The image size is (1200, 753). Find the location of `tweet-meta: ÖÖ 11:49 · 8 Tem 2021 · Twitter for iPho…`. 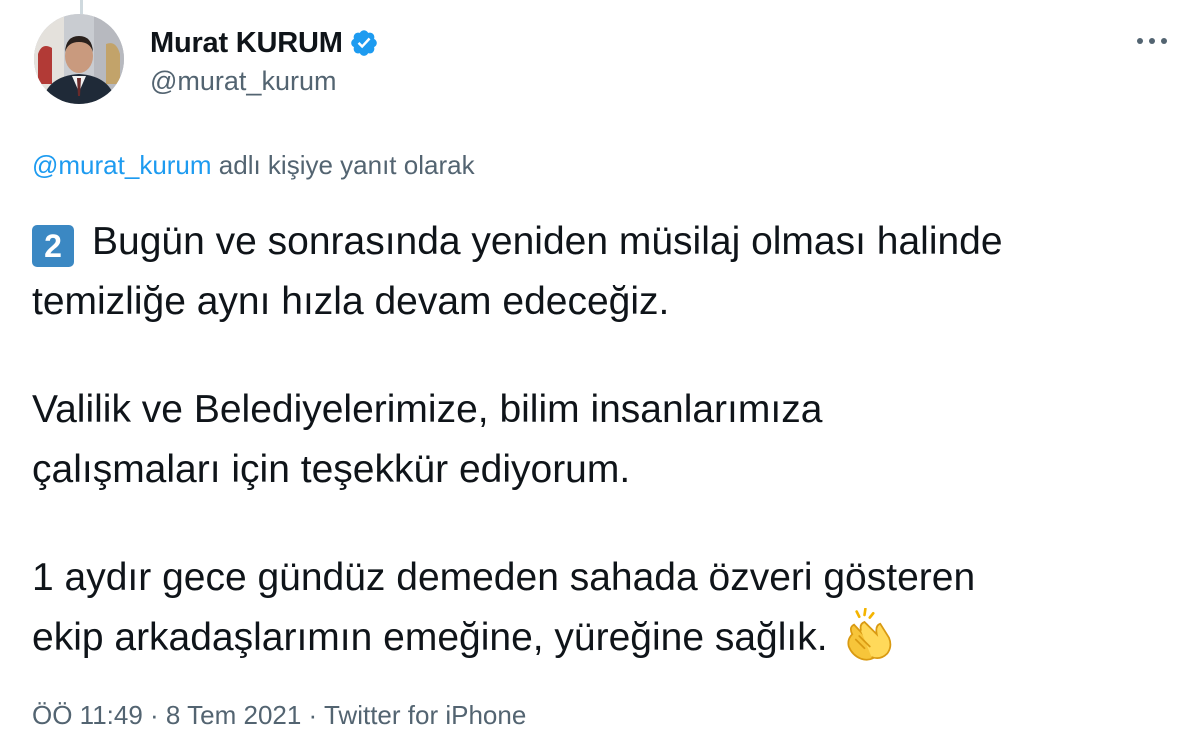

tweet-meta: ÖÖ 11:49 · 8 Tem 2021 · Twitter for iPho… is located at coordinates (279, 715).